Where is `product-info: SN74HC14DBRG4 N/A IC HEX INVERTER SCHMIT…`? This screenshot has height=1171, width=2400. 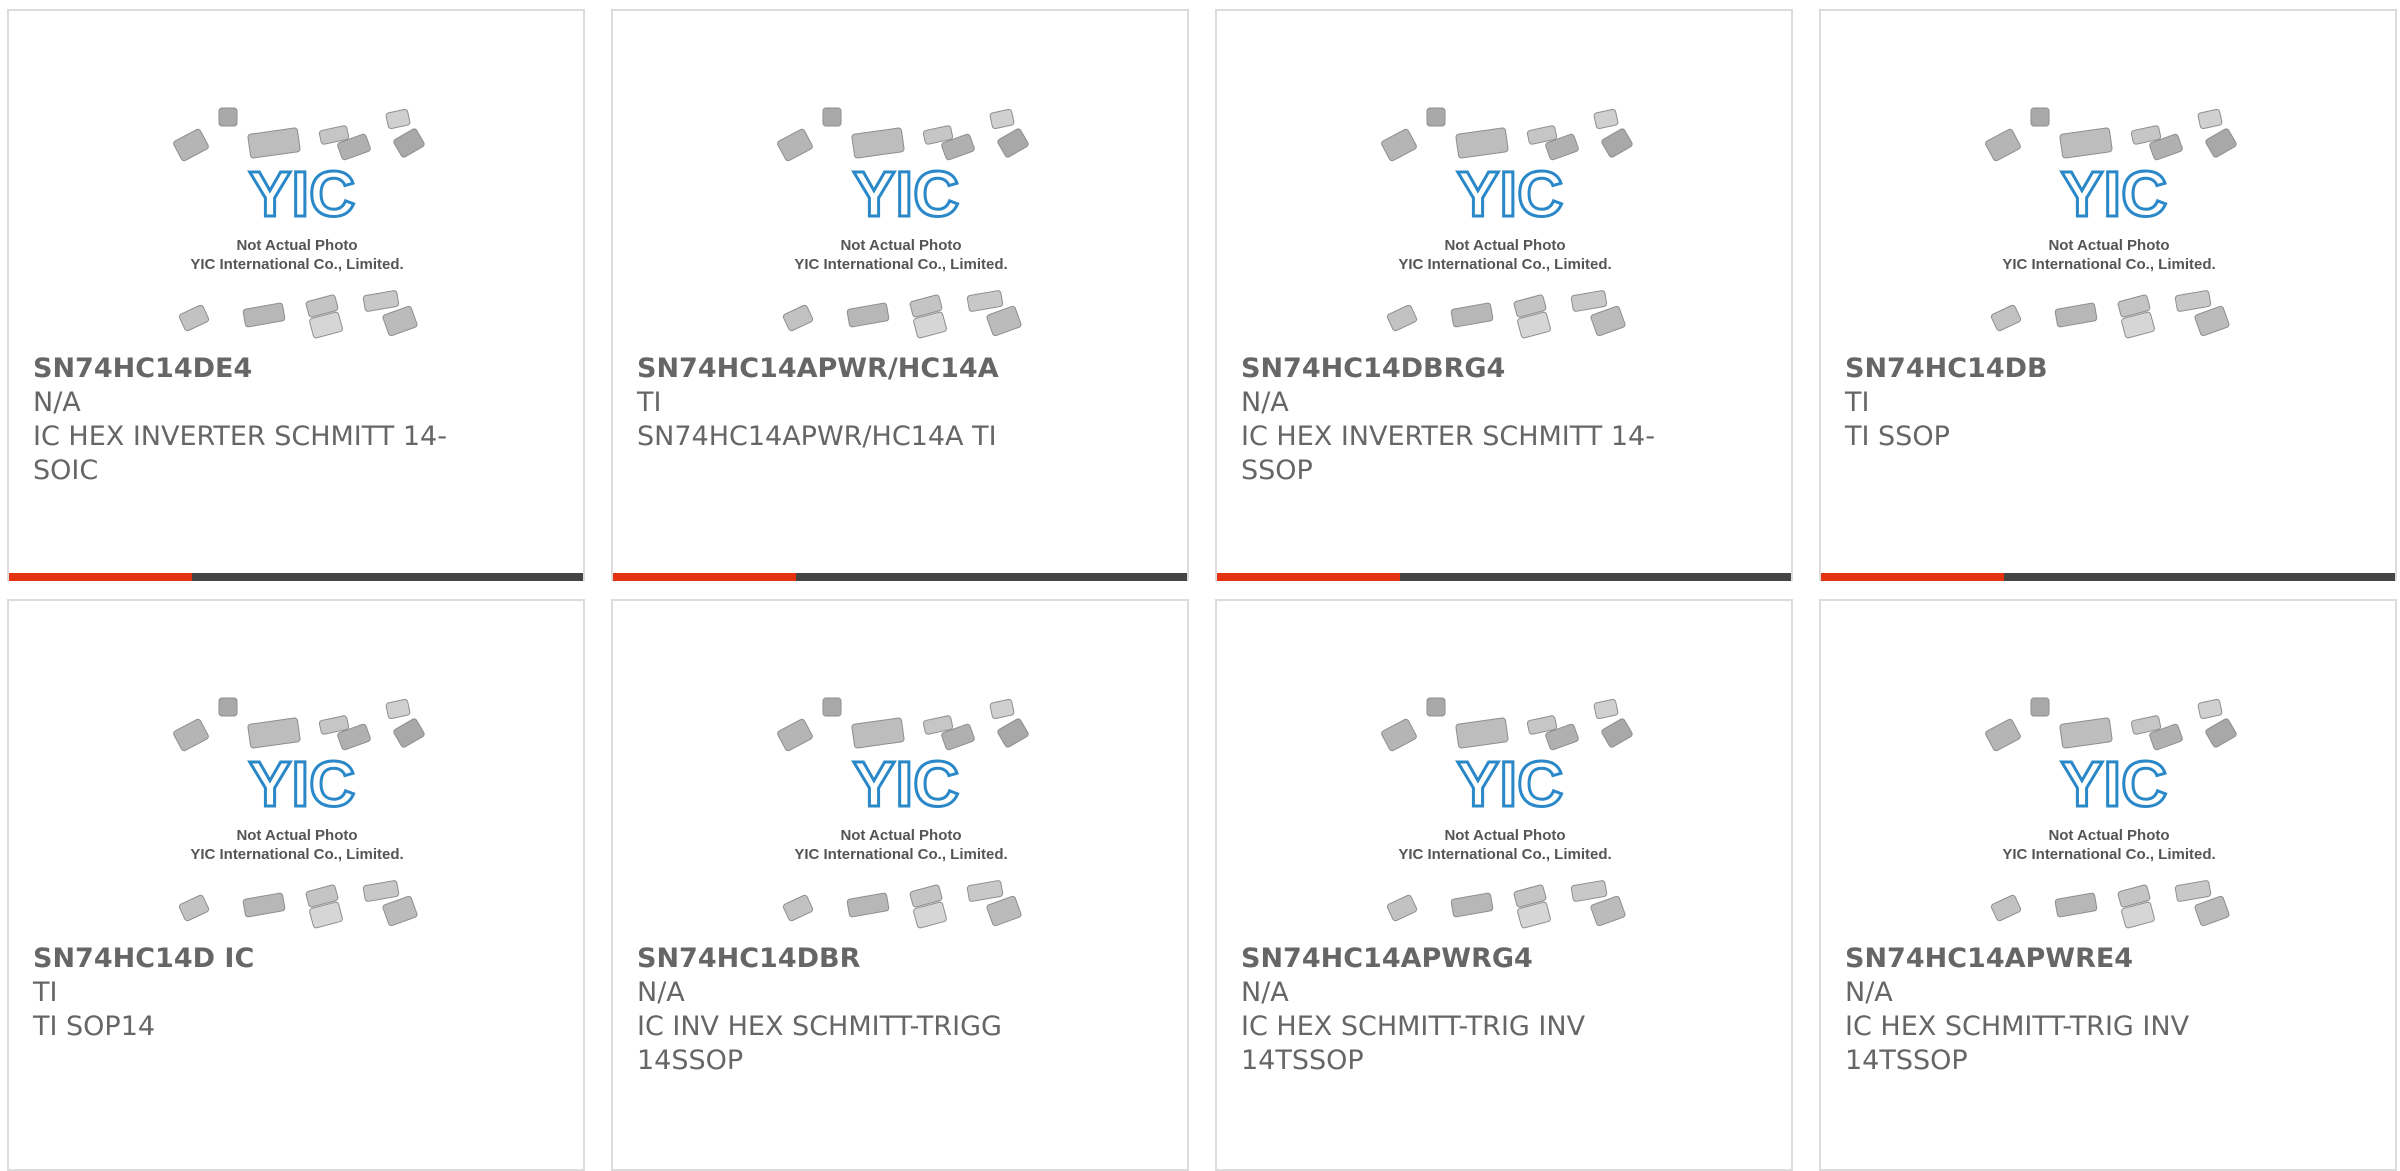 product-info: SN74HC14DBRG4 N/A IC HEX INVERTER SCHMIT… is located at coordinates (1456, 420).